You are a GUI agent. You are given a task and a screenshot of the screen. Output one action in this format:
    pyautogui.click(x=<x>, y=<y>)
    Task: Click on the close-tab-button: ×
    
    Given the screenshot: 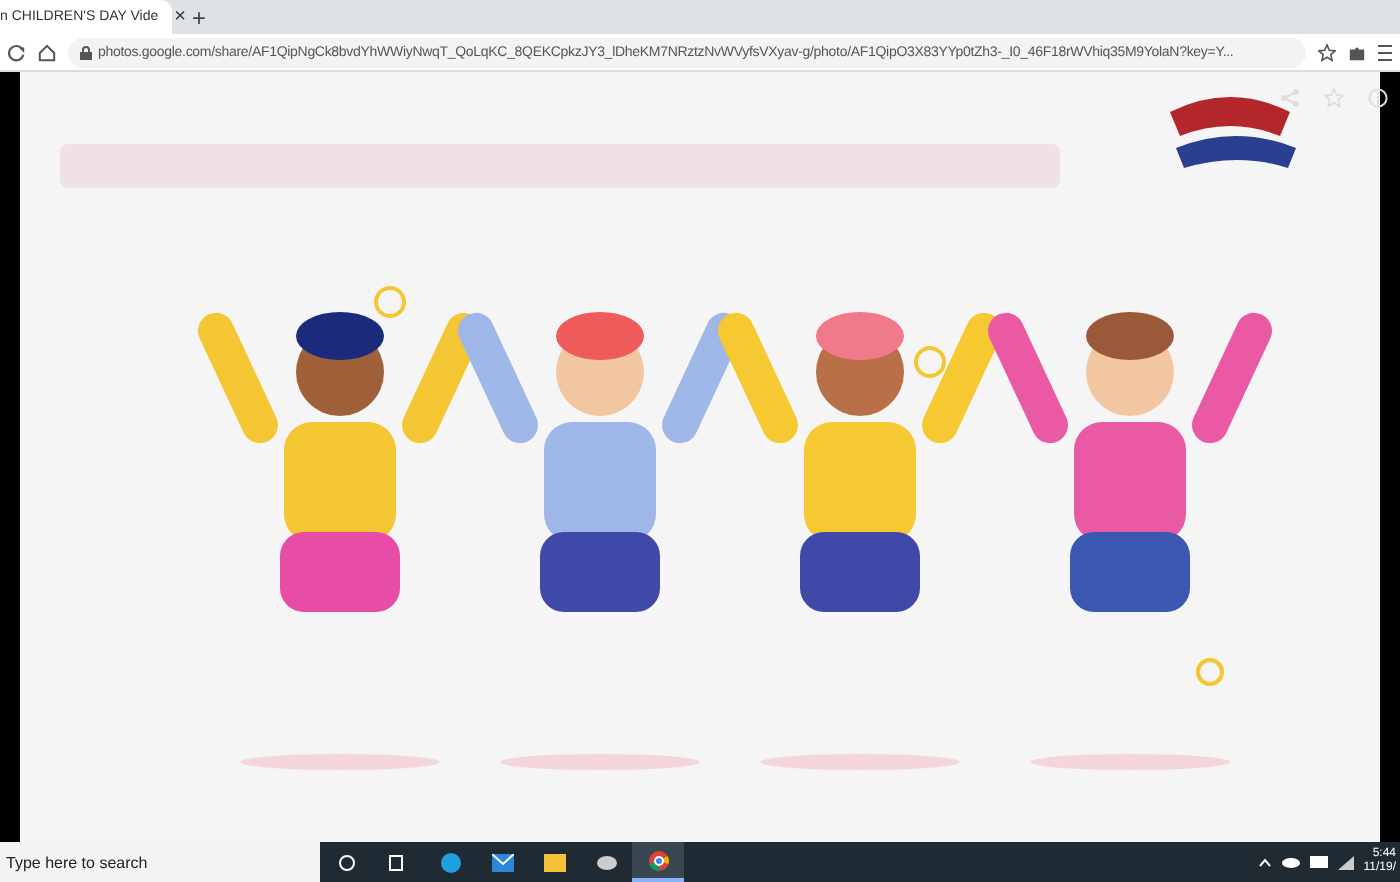 What is the action you would take?
    pyautogui.click(x=180, y=17)
    